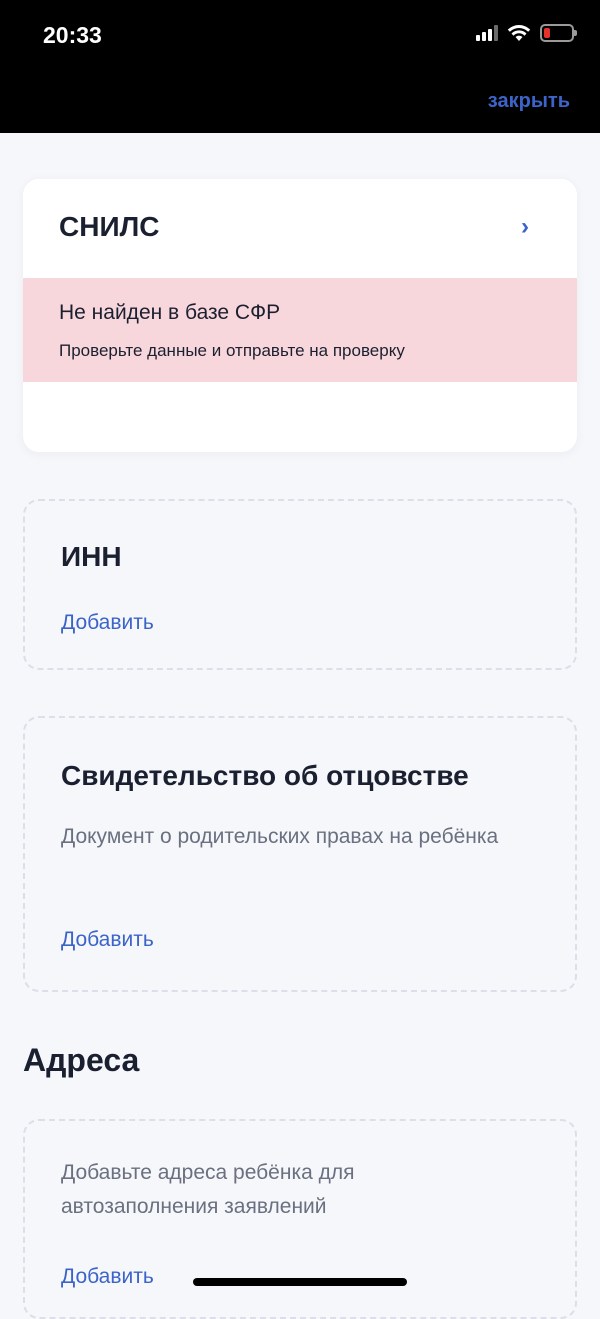 The width and height of the screenshot is (600, 1319). What do you see at coordinates (265, 775) in the screenshot?
I see `paternity-title: Свидетельство об отцовстве` at bounding box center [265, 775].